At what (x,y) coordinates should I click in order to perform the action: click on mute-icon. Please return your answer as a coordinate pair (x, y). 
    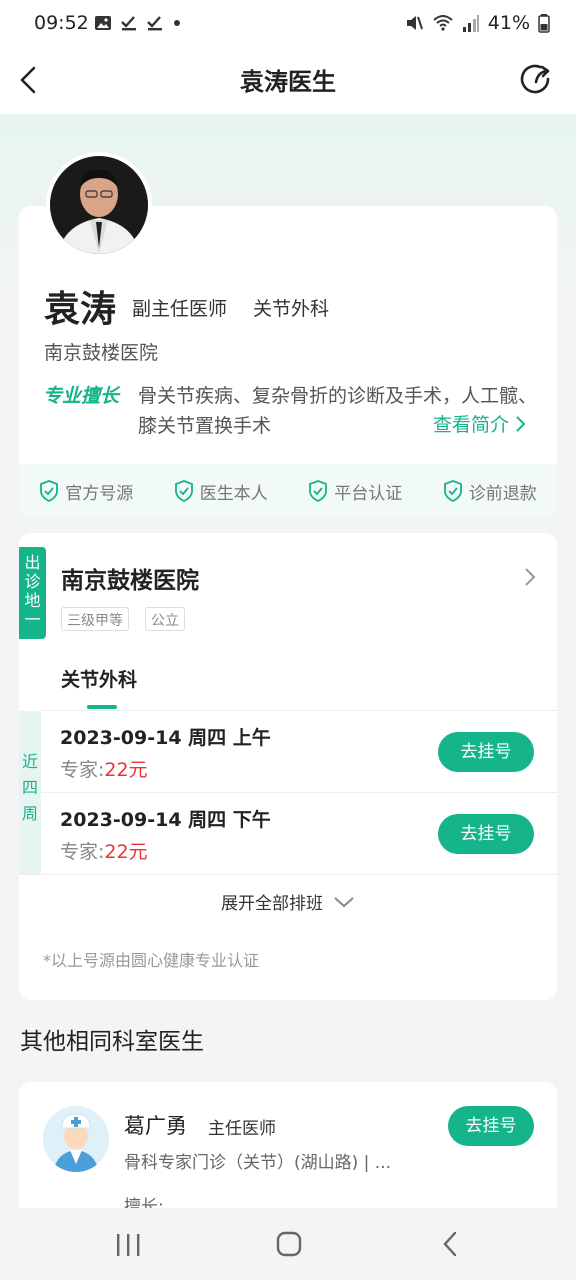
    Looking at the image, I should click on (414, 23).